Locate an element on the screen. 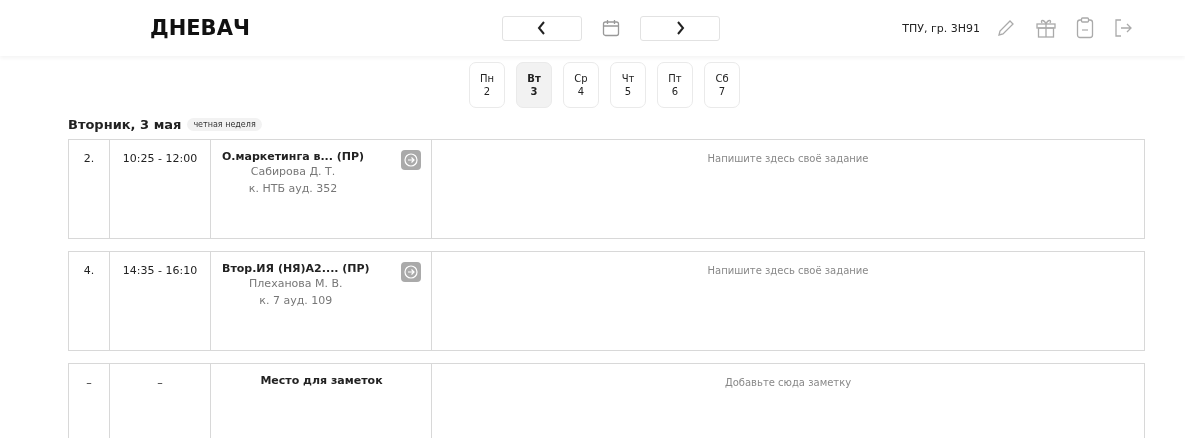  edit-icon is located at coordinates (1006, 28).